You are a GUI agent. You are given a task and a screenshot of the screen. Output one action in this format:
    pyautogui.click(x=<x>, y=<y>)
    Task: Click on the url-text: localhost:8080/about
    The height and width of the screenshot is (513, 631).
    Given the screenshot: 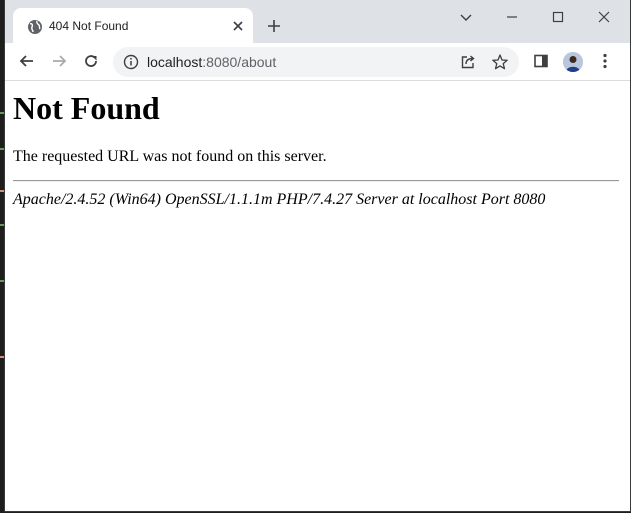 What is the action you would take?
    pyautogui.click(x=211, y=62)
    